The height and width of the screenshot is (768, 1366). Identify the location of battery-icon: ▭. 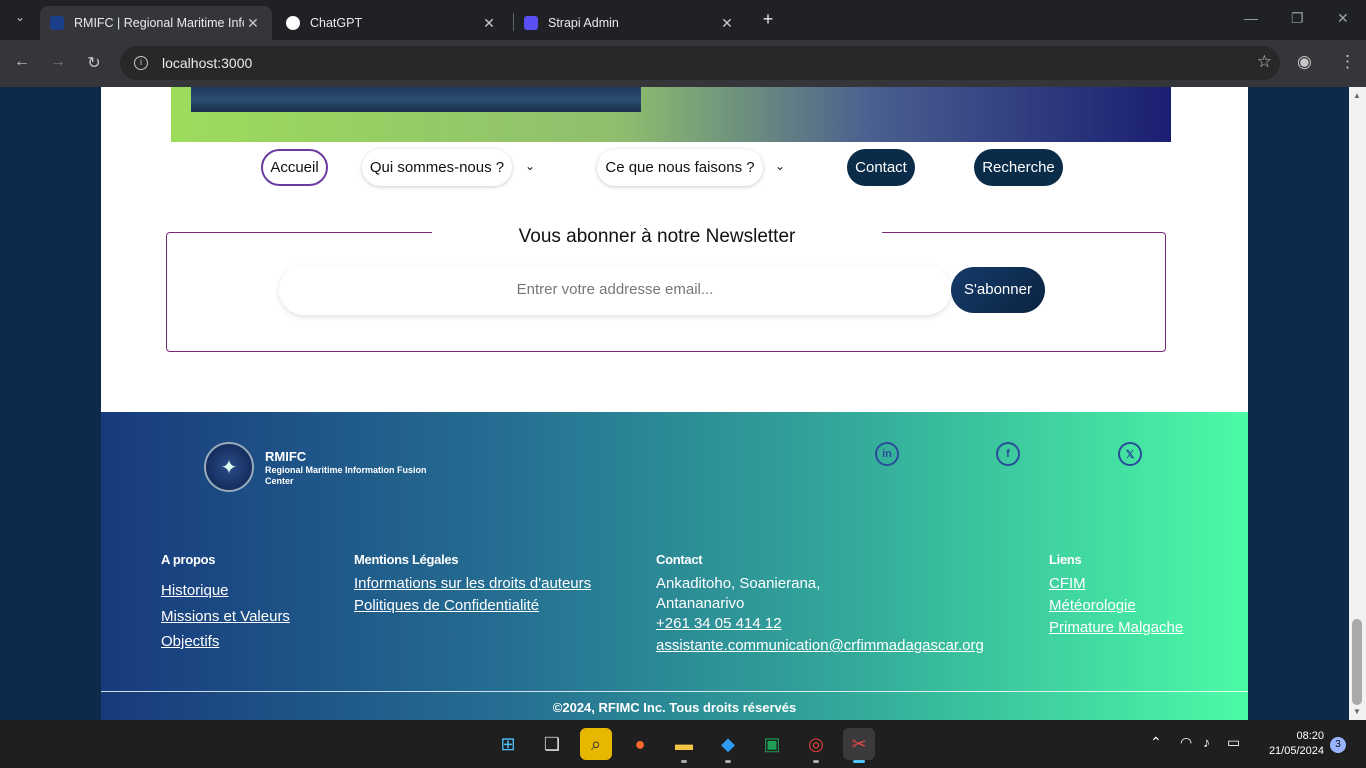
(1233, 742).